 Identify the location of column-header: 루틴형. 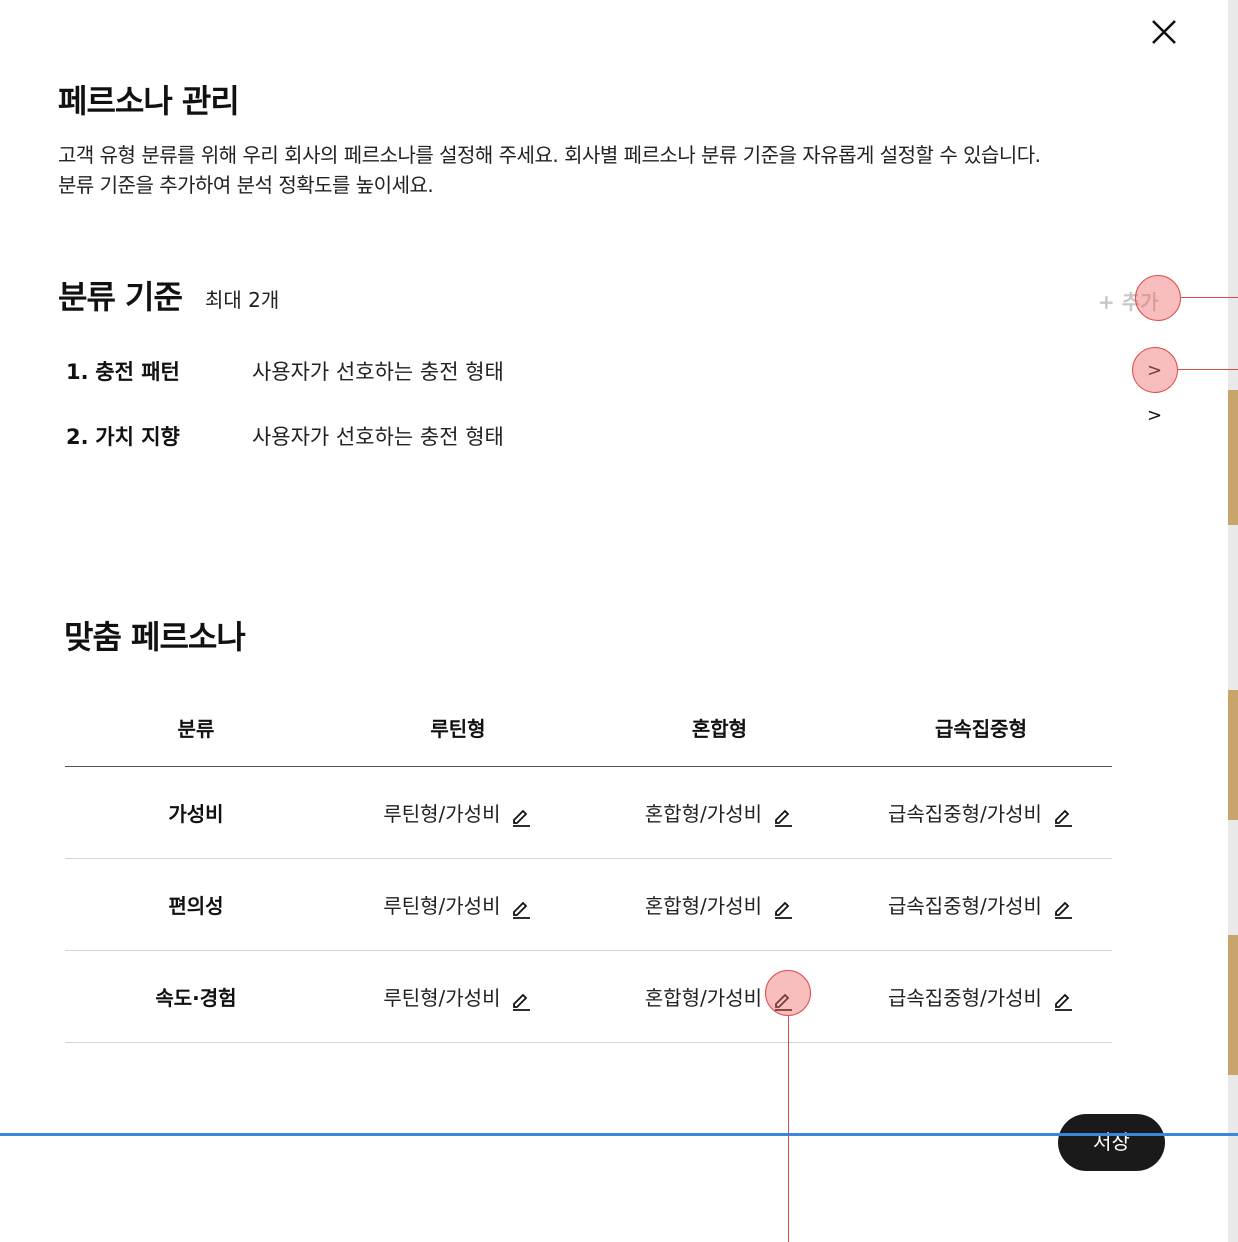
(457, 727).